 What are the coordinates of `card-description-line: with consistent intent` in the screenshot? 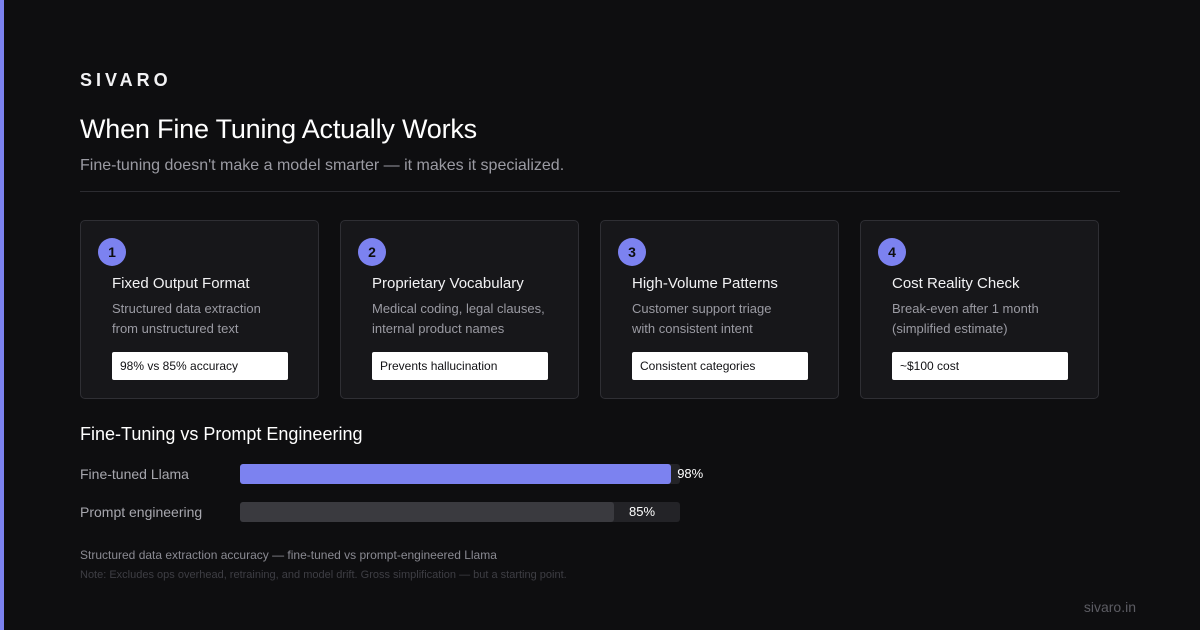 It's located at (692, 328).